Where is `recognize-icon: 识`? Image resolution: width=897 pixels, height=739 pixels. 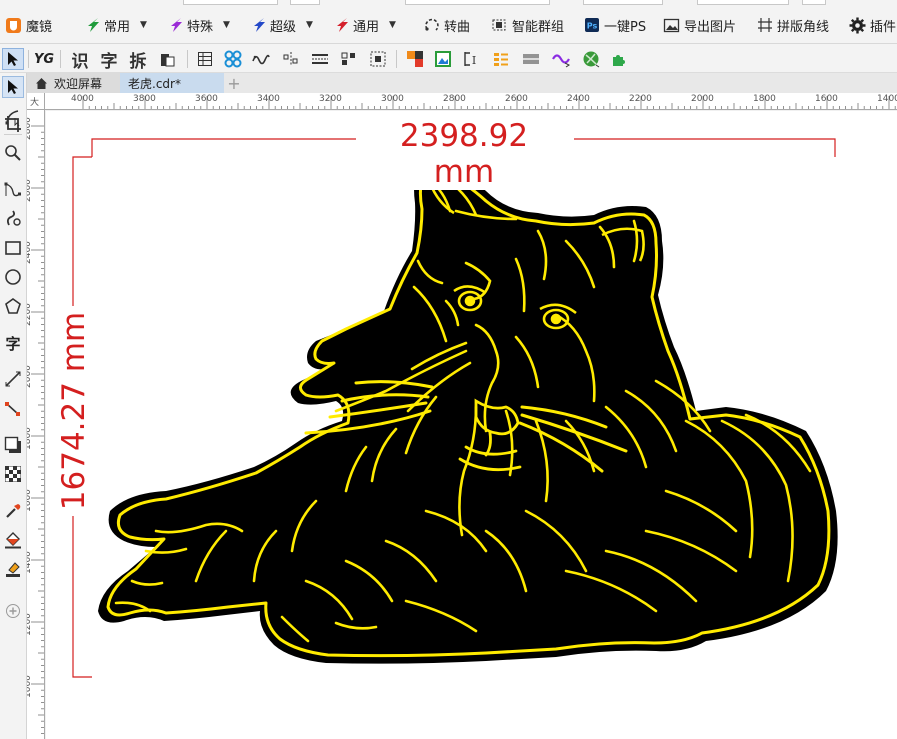
recognize-icon: 识 is located at coordinates (80, 61).